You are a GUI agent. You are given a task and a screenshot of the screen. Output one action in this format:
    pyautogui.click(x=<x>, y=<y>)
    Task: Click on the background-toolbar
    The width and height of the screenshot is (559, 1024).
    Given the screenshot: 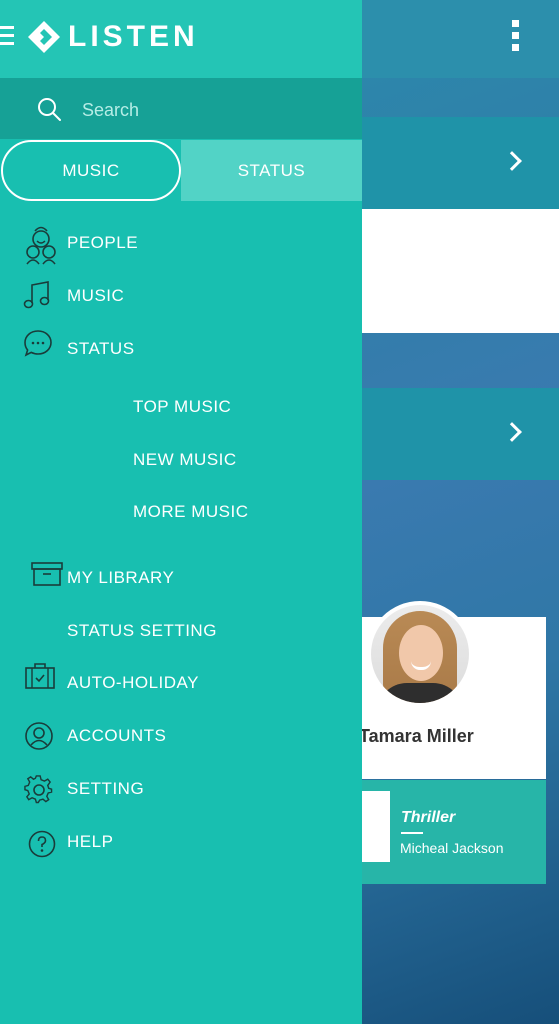 What is the action you would take?
    pyautogui.click(x=460, y=39)
    